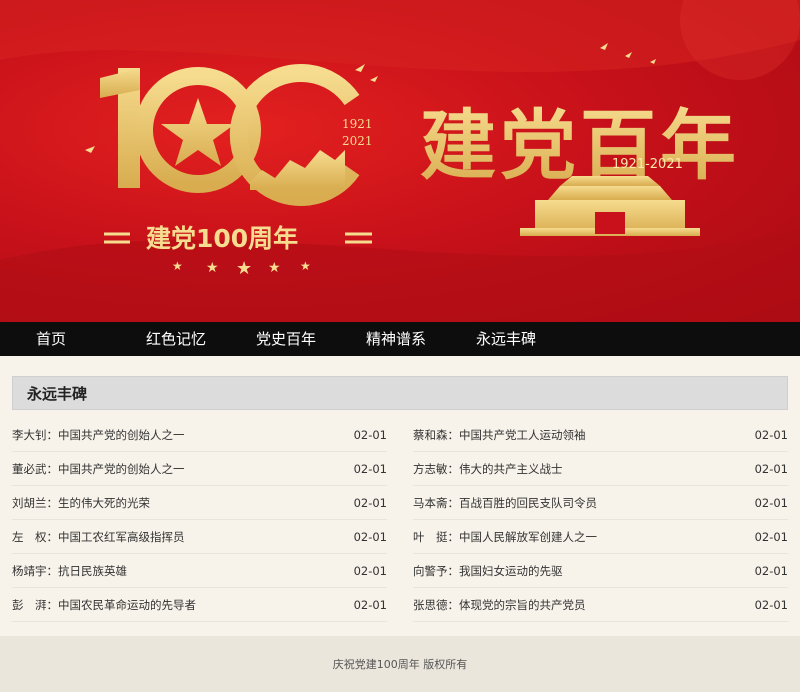 This screenshot has width=800, height=692. Describe the element at coordinates (647, 164) in the screenshot. I see `centenary-years: 1921-2021` at that location.